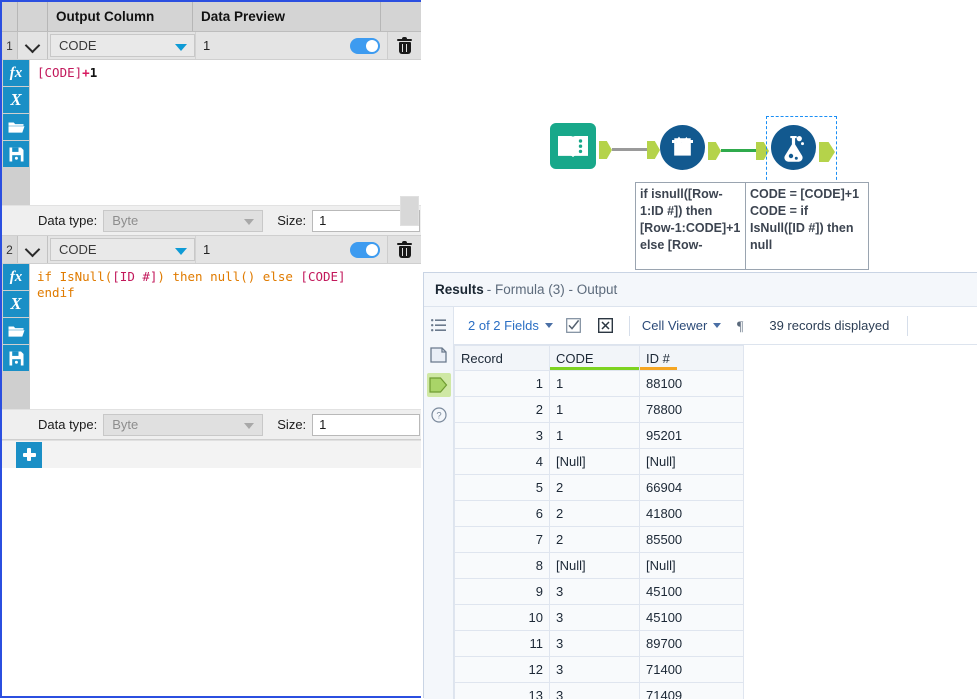  I want to click on cell-code: [Null], so click(595, 566).